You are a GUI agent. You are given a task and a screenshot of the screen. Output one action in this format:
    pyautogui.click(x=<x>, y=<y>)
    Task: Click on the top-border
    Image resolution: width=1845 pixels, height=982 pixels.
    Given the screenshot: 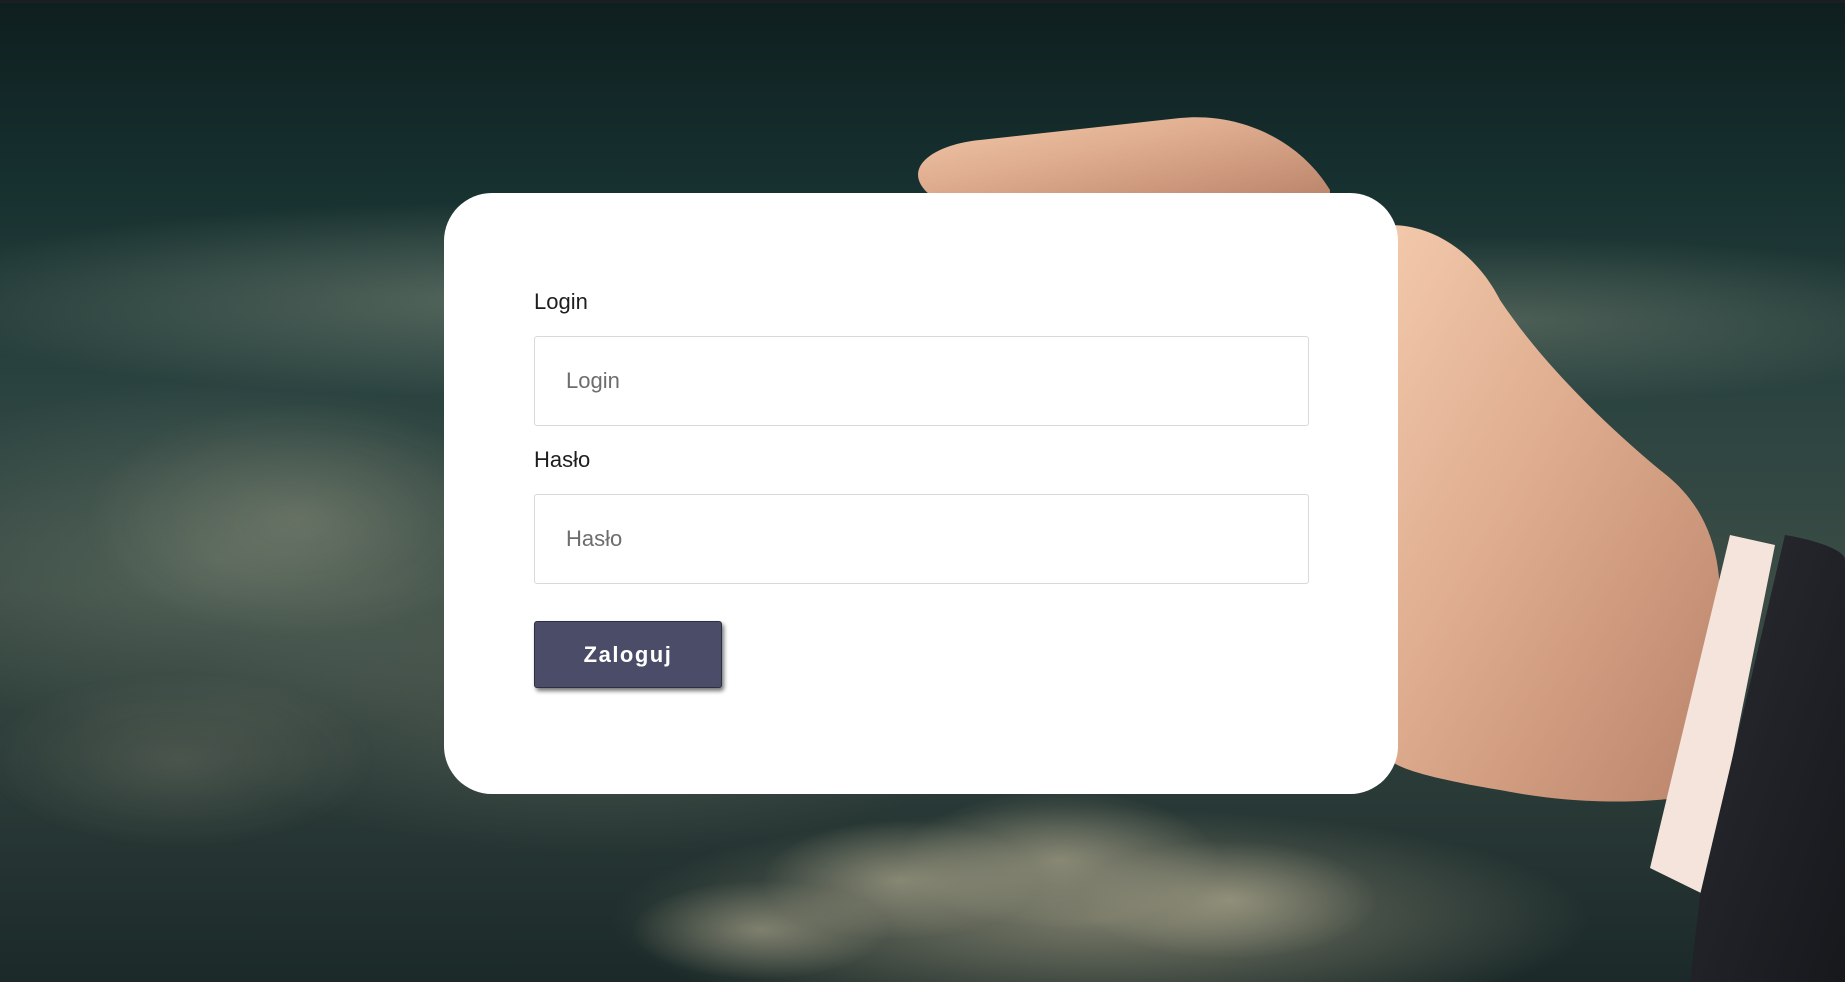 What is the action you would take?
    pyautogui.click(x=922, y=1)
    